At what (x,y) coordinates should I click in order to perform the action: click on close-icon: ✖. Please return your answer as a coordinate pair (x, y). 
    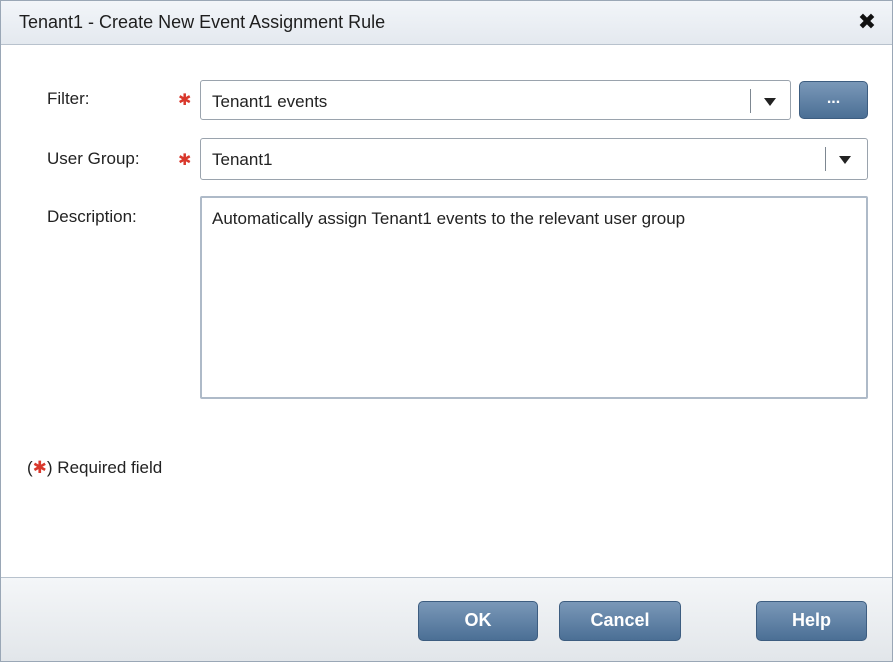
    Looking at the image, I should click on (867, 22).